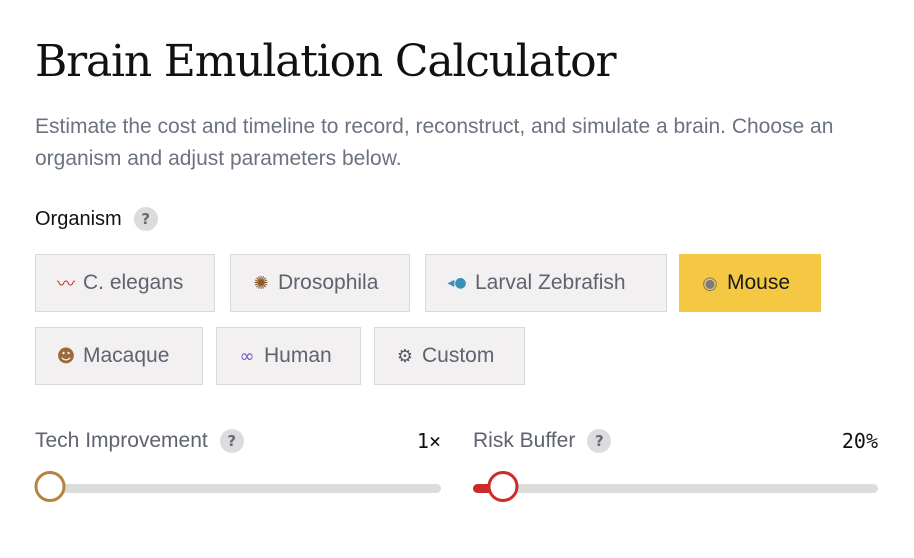 The height and width of the screenshot is (558, 914). I want to click on organism-option-c-elegans: 〰 C. elegans, so click(125, 283).